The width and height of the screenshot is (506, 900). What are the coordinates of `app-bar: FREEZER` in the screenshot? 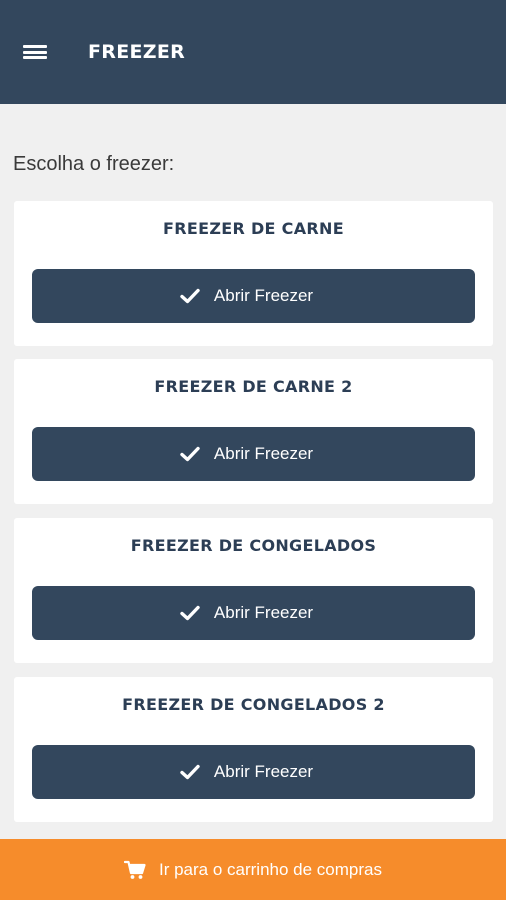 It's located at (253, 52).